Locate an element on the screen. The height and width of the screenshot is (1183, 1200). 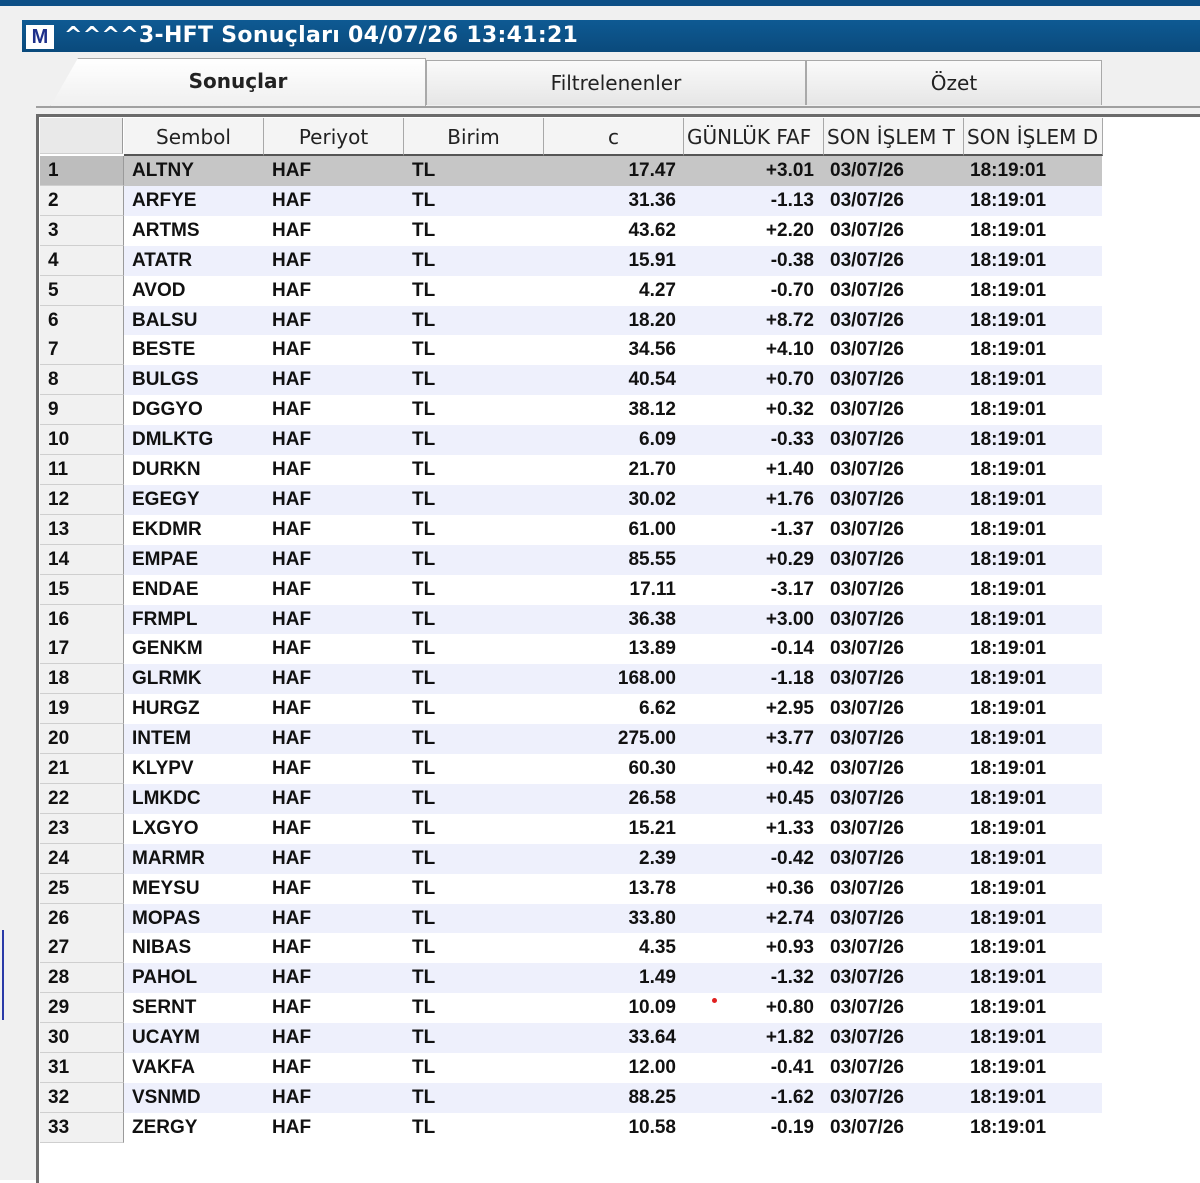
header-birim: Birim is located at coordinates (474, 137).